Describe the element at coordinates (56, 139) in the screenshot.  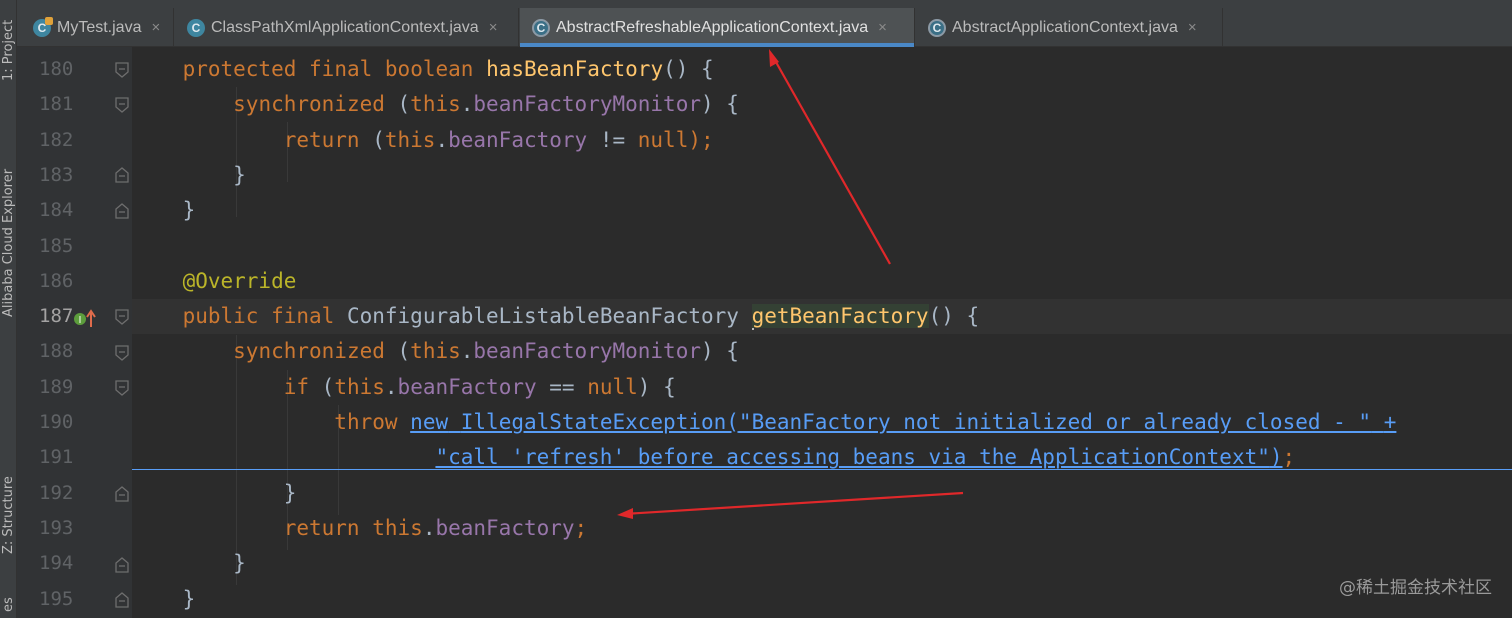
I see `line-number: 182` at that location.